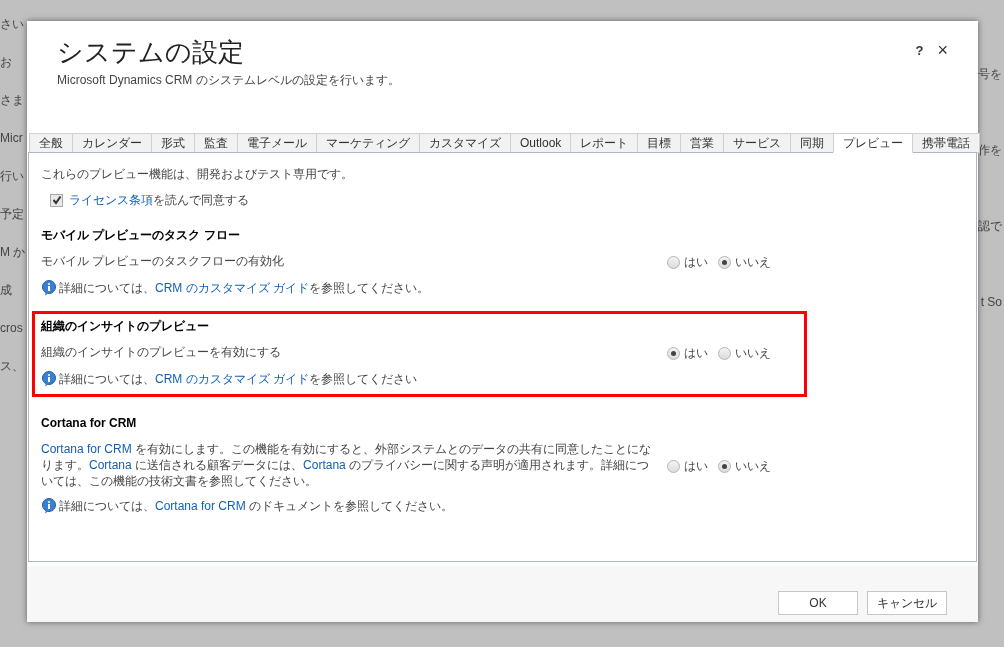 The width and height of the screenshot is (1004, 647). I want to click on background-text: 行い, so click(12, 176).